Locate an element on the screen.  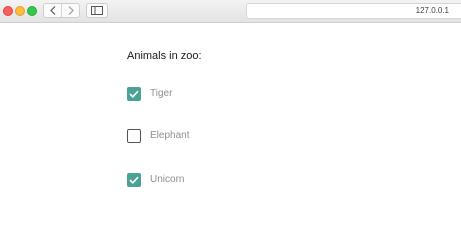
option-label: Unicorn is located at coordinates (167, 179).